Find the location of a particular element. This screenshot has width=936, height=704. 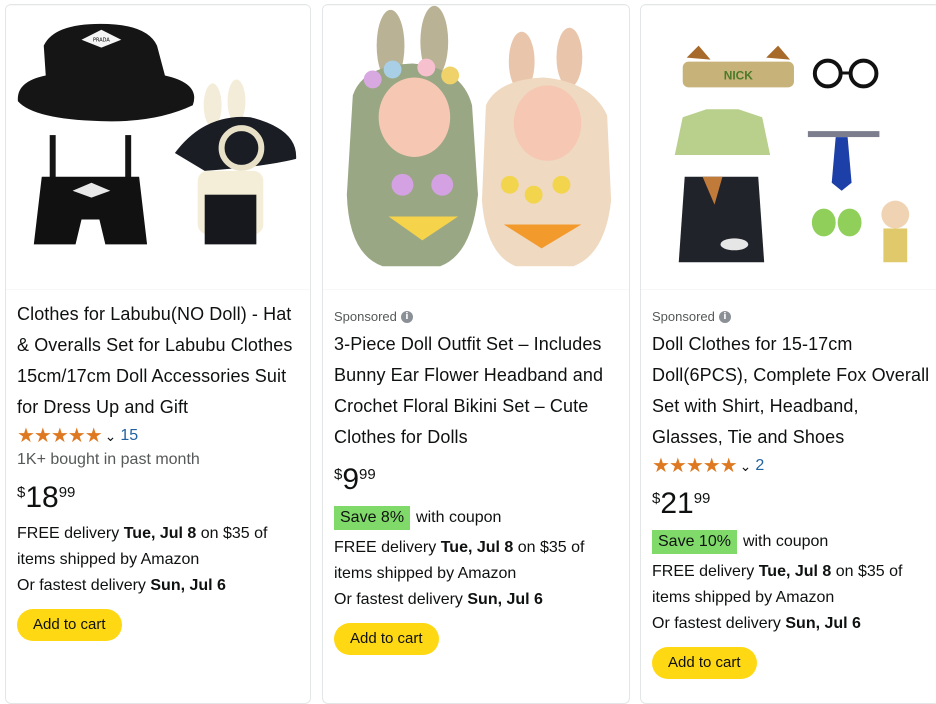

review-count-link: 15 is located at coordinates (129, 436).